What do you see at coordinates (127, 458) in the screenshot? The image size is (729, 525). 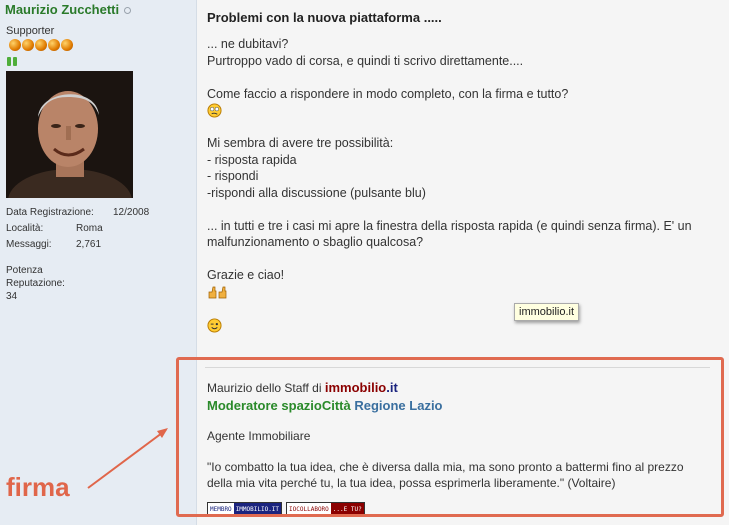 I see `annotation-arrow-icon` at bounding box center [127, 458].